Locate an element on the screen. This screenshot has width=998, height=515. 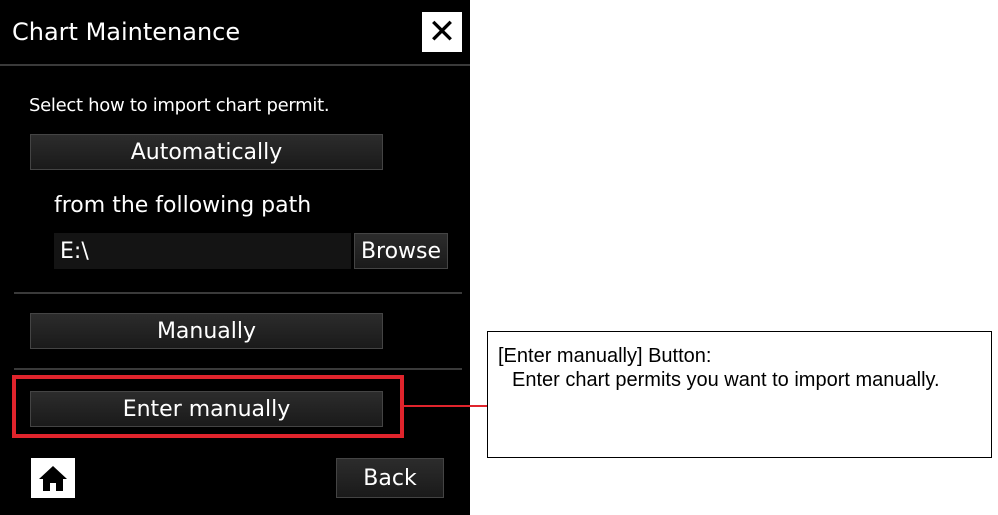
home-icon is located at coordinates (53, 478).